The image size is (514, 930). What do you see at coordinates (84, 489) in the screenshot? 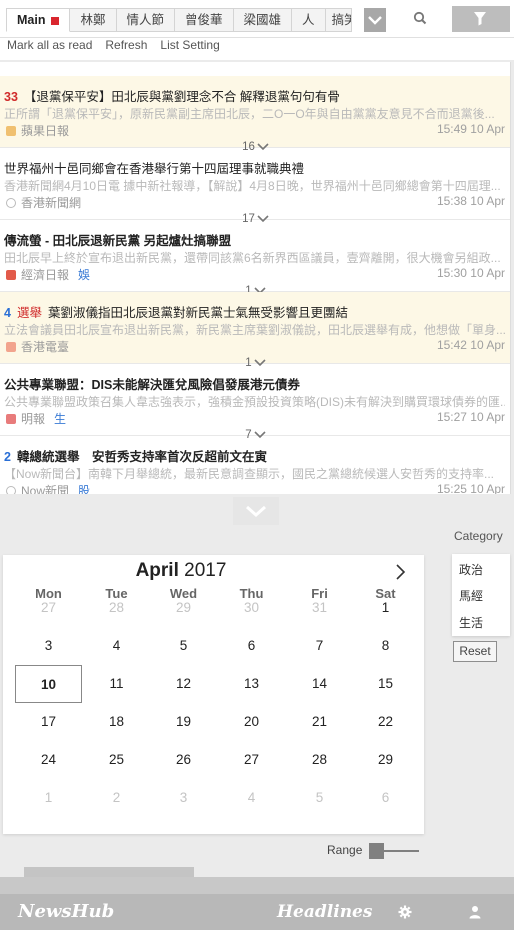
I see `category-badge: 股` at bounding box center [84, 489].